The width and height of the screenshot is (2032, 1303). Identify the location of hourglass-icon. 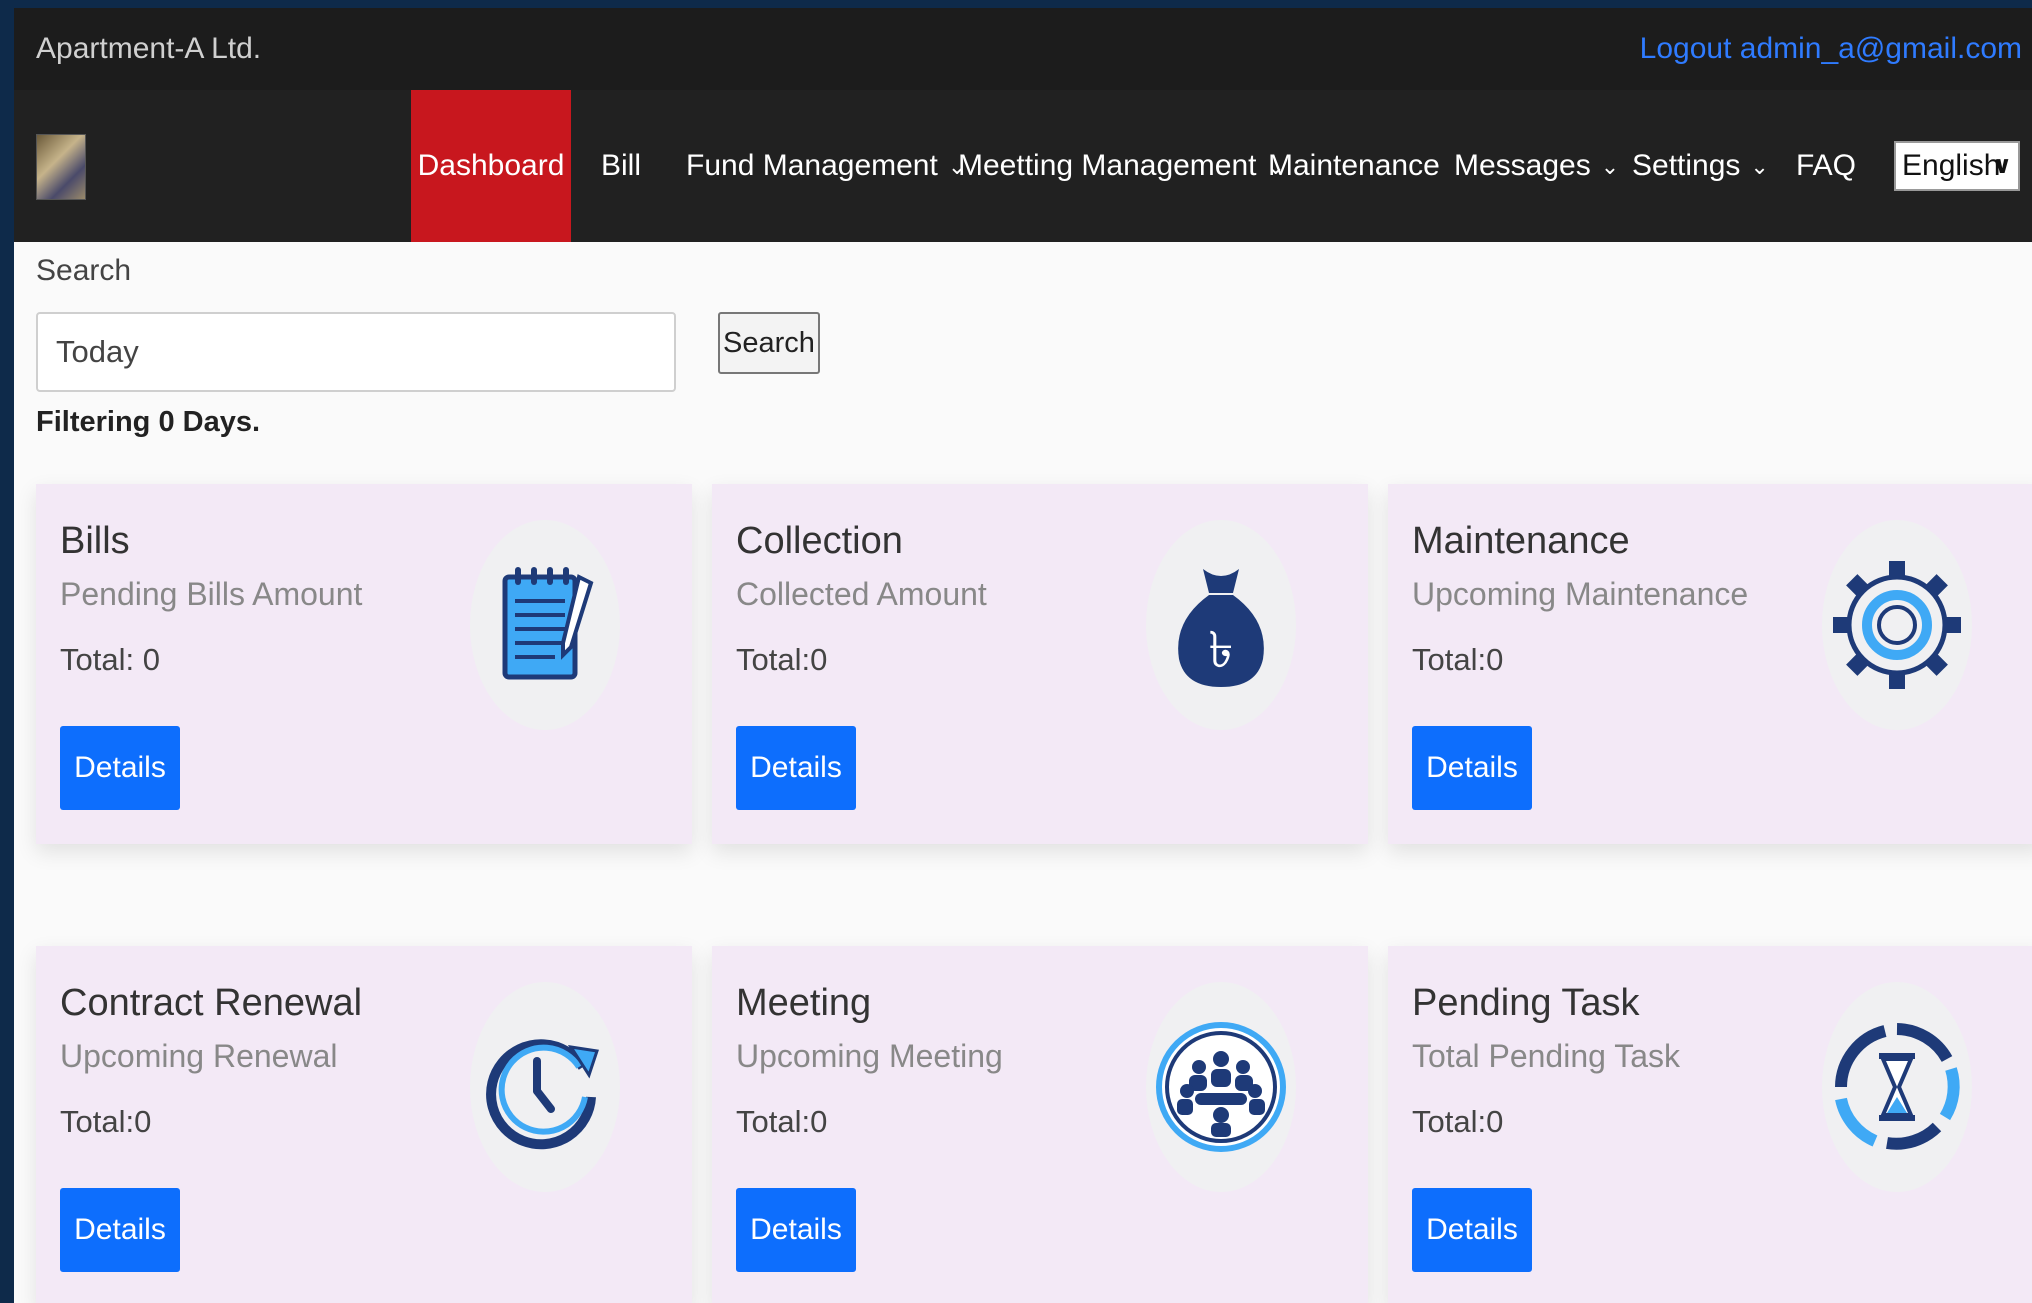
(1897, 1087).